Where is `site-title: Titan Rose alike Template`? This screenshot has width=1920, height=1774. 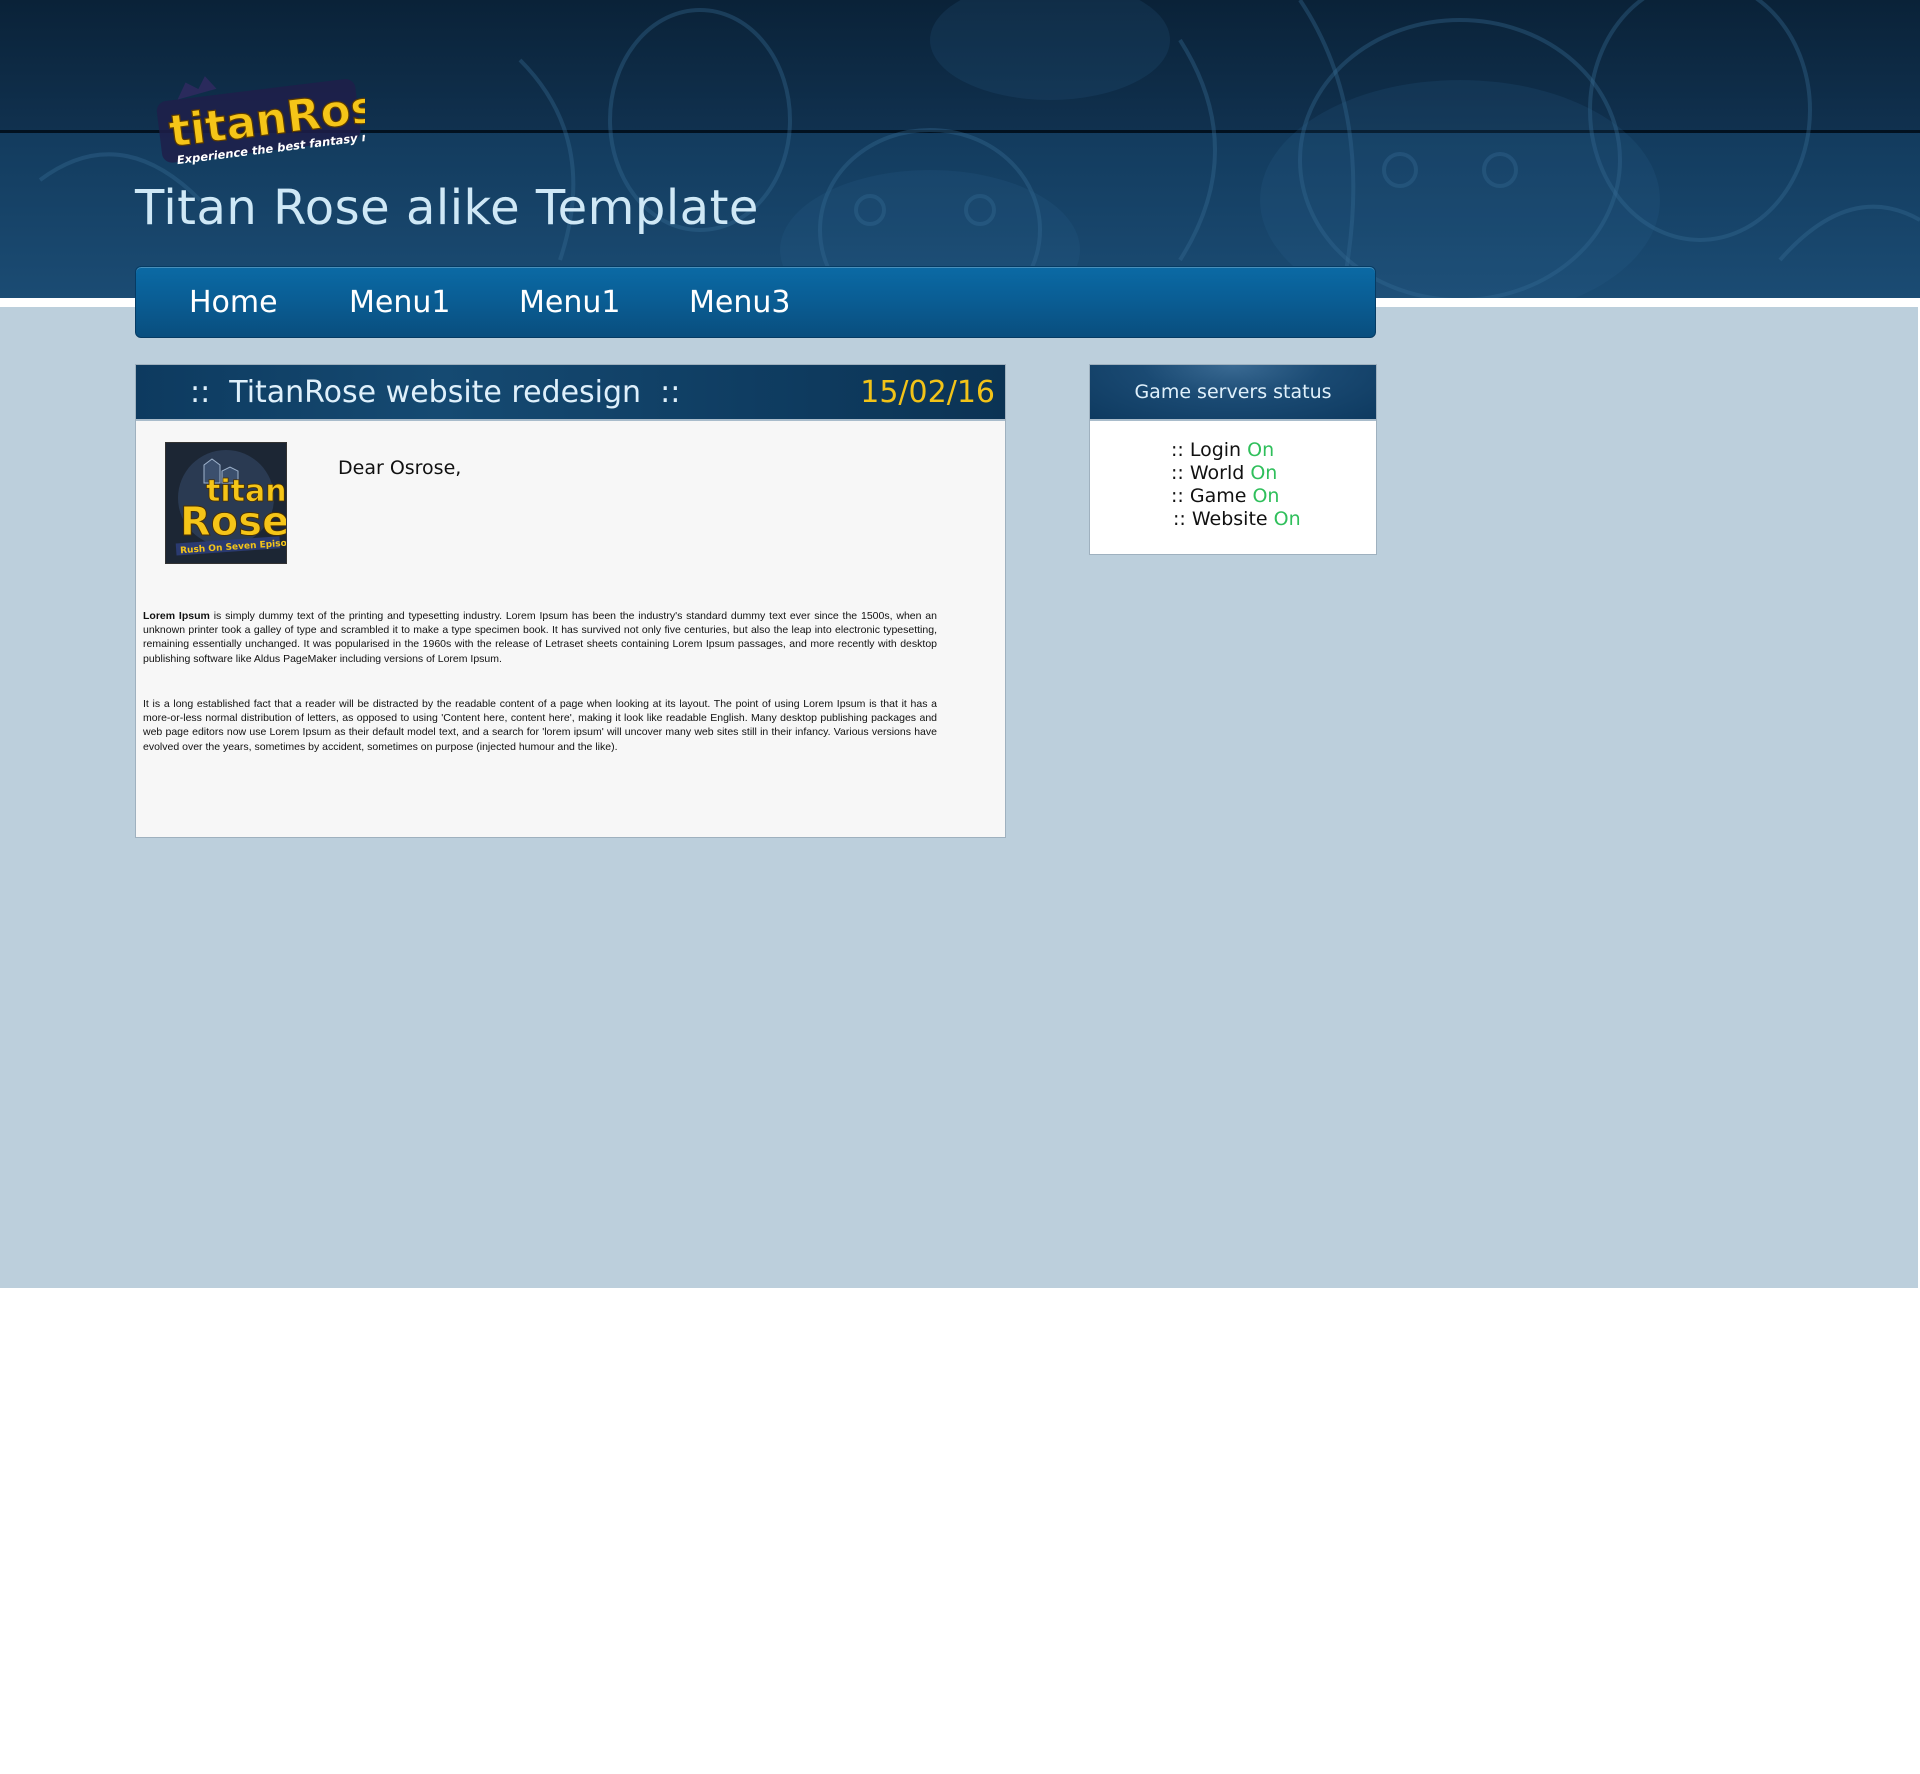
site-title: Titan Rose alike Template is located at coordinates (447, 208).